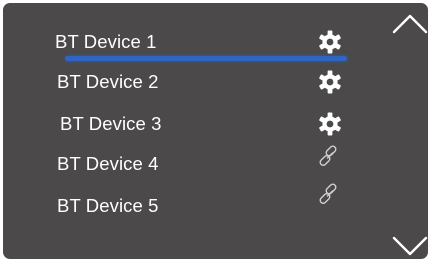  Describe the element at coordinates (106, 41) in the screenshot. I see `device-label: BT Device 1` at that location.